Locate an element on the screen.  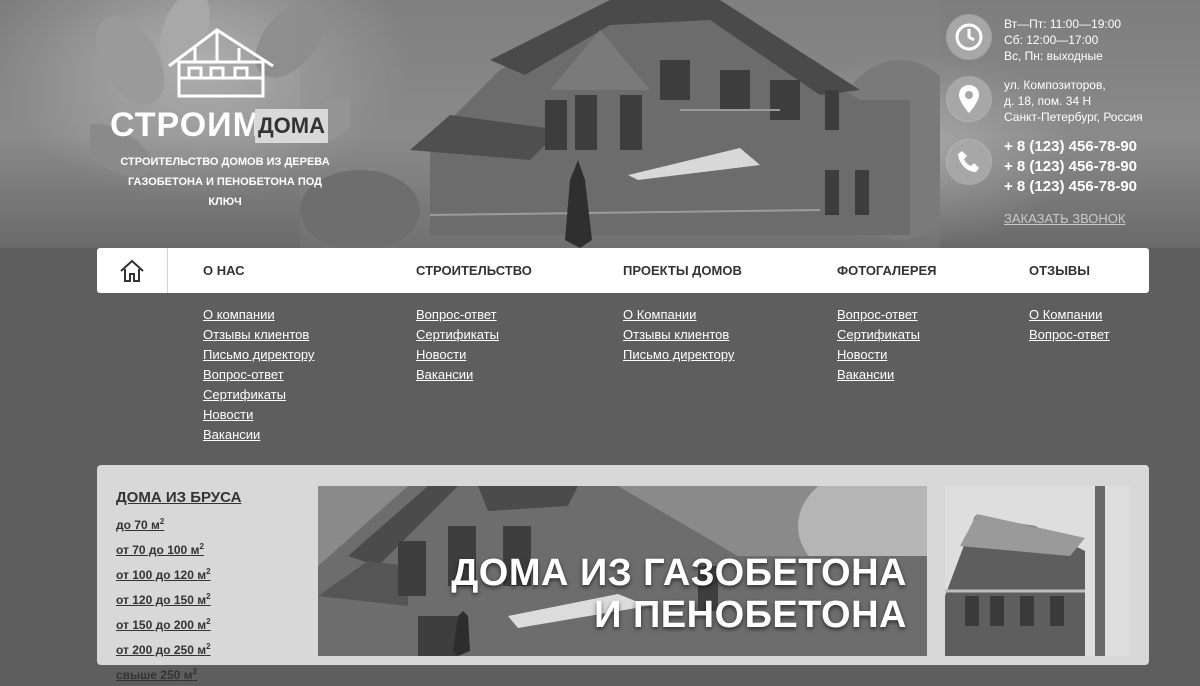
nav-item-reviews: ОТЗЫВЫ is located at coordinates (1059, 270).